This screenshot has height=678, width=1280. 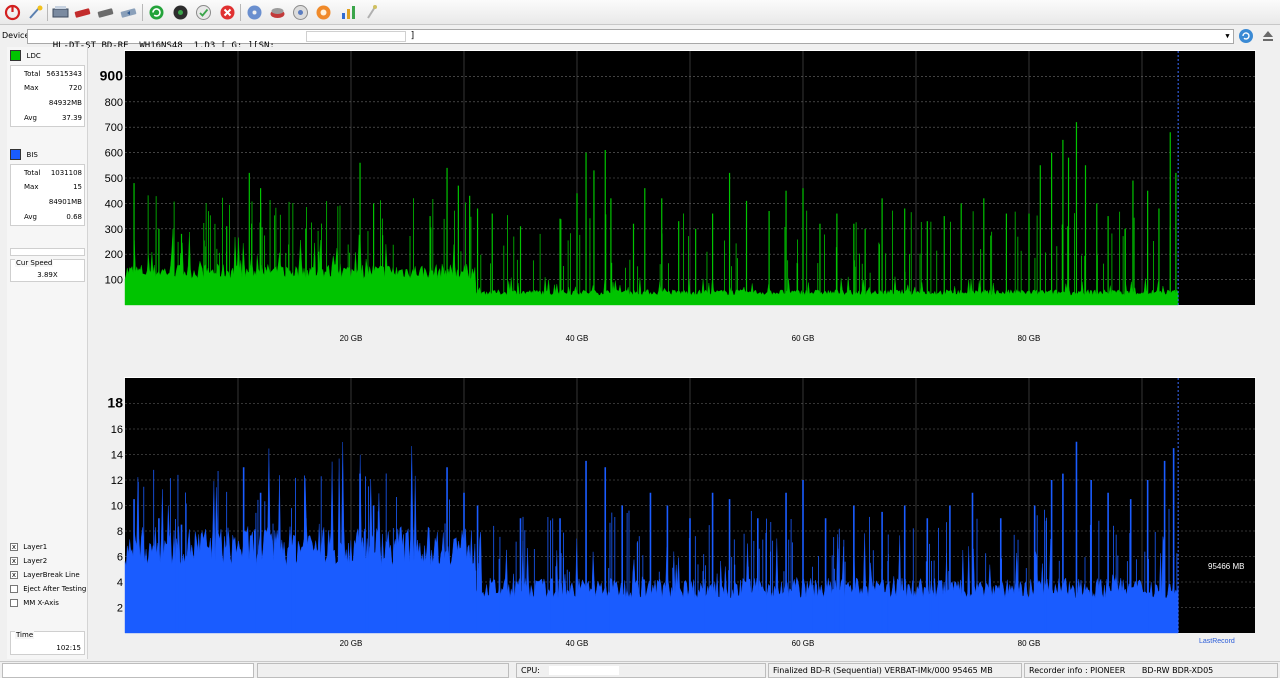 I want to click on bis-total-label: Total, so click(x=32, y=173).